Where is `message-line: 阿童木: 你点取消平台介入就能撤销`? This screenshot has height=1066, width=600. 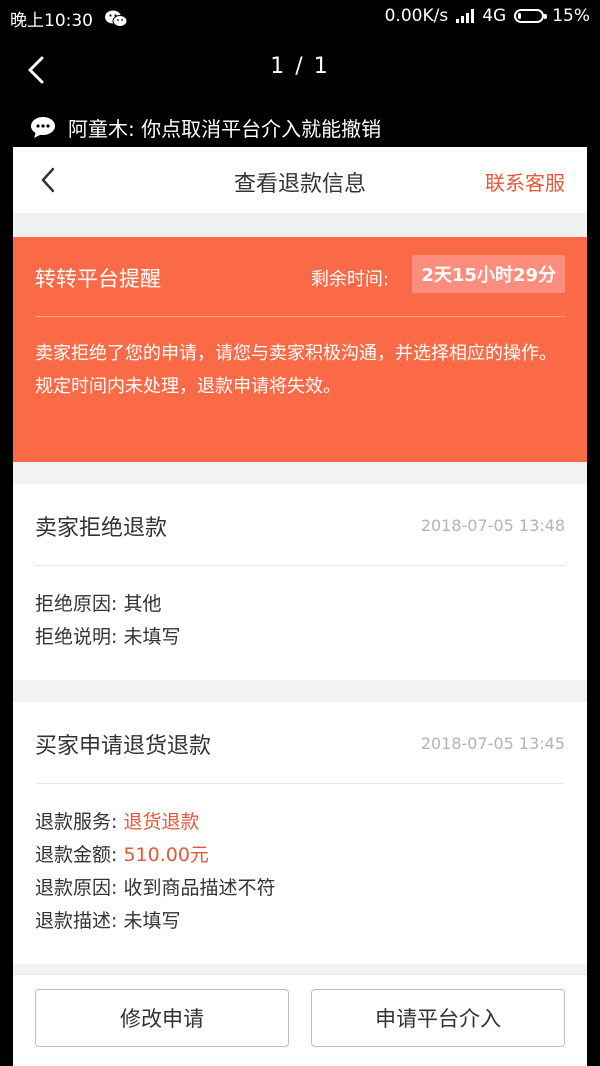
message-line: 阿童木: 你点取消平台介入就能撤销 is located at coordinates (310, 127).